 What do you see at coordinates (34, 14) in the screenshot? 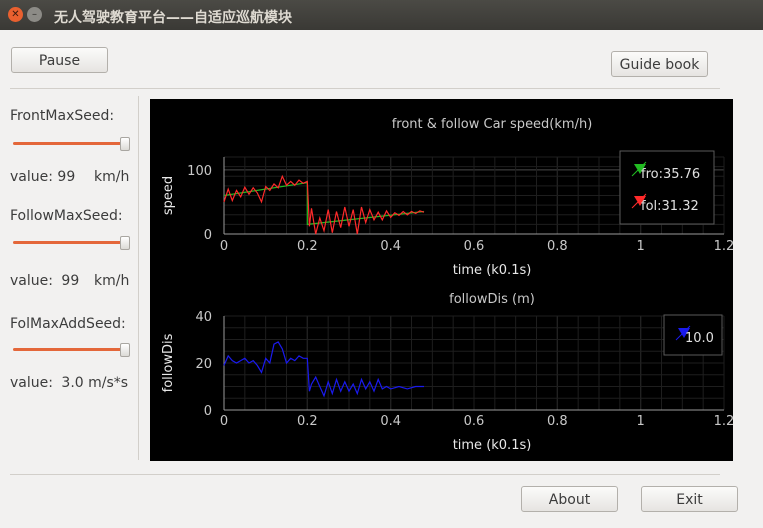
I see `minimize-window-button: –` at bounding box center [34, 14].